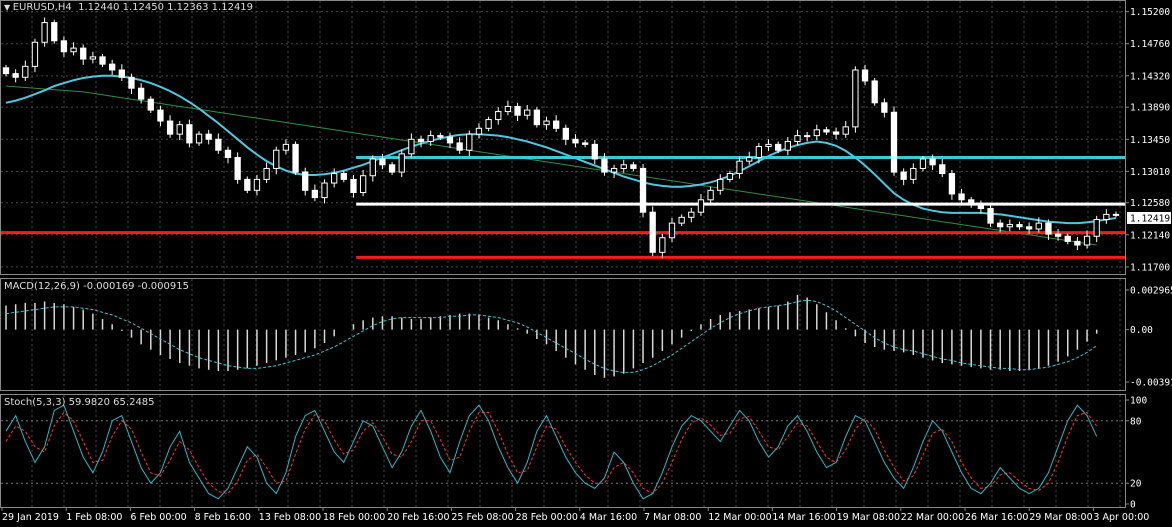 The height and width of the screenshot is (527, 1172). What do you see at coordinates (94, 517) in the screenshot?
I see `time-tick-label: 1 Feb 08:00` at bounding box center [94, 517].